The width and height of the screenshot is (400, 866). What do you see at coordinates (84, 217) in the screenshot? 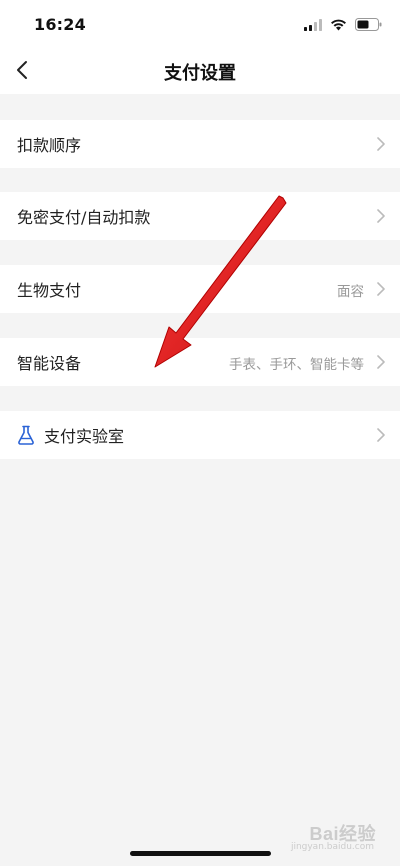
I see `settings-item-label: 免密支付/自动扣款` at bounding box center [84, 217].